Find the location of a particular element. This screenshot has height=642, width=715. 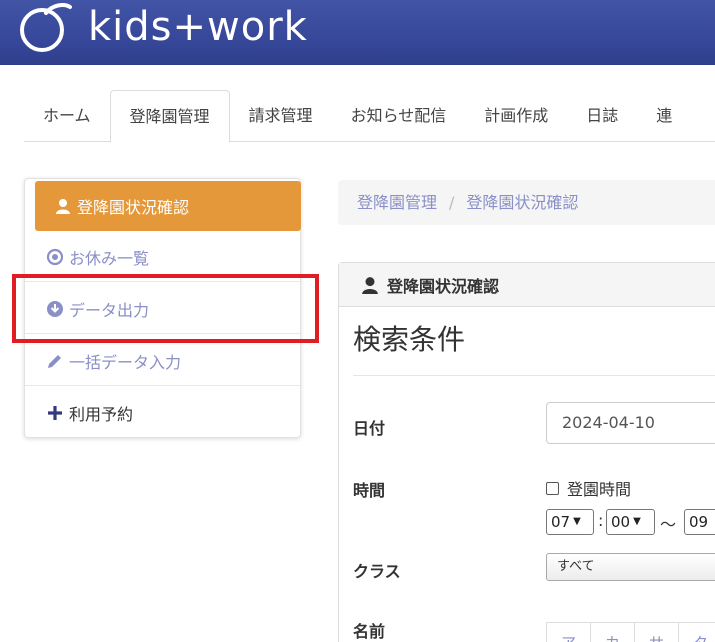

tab-journal: 日誌 is located at coordinates (602, 116).